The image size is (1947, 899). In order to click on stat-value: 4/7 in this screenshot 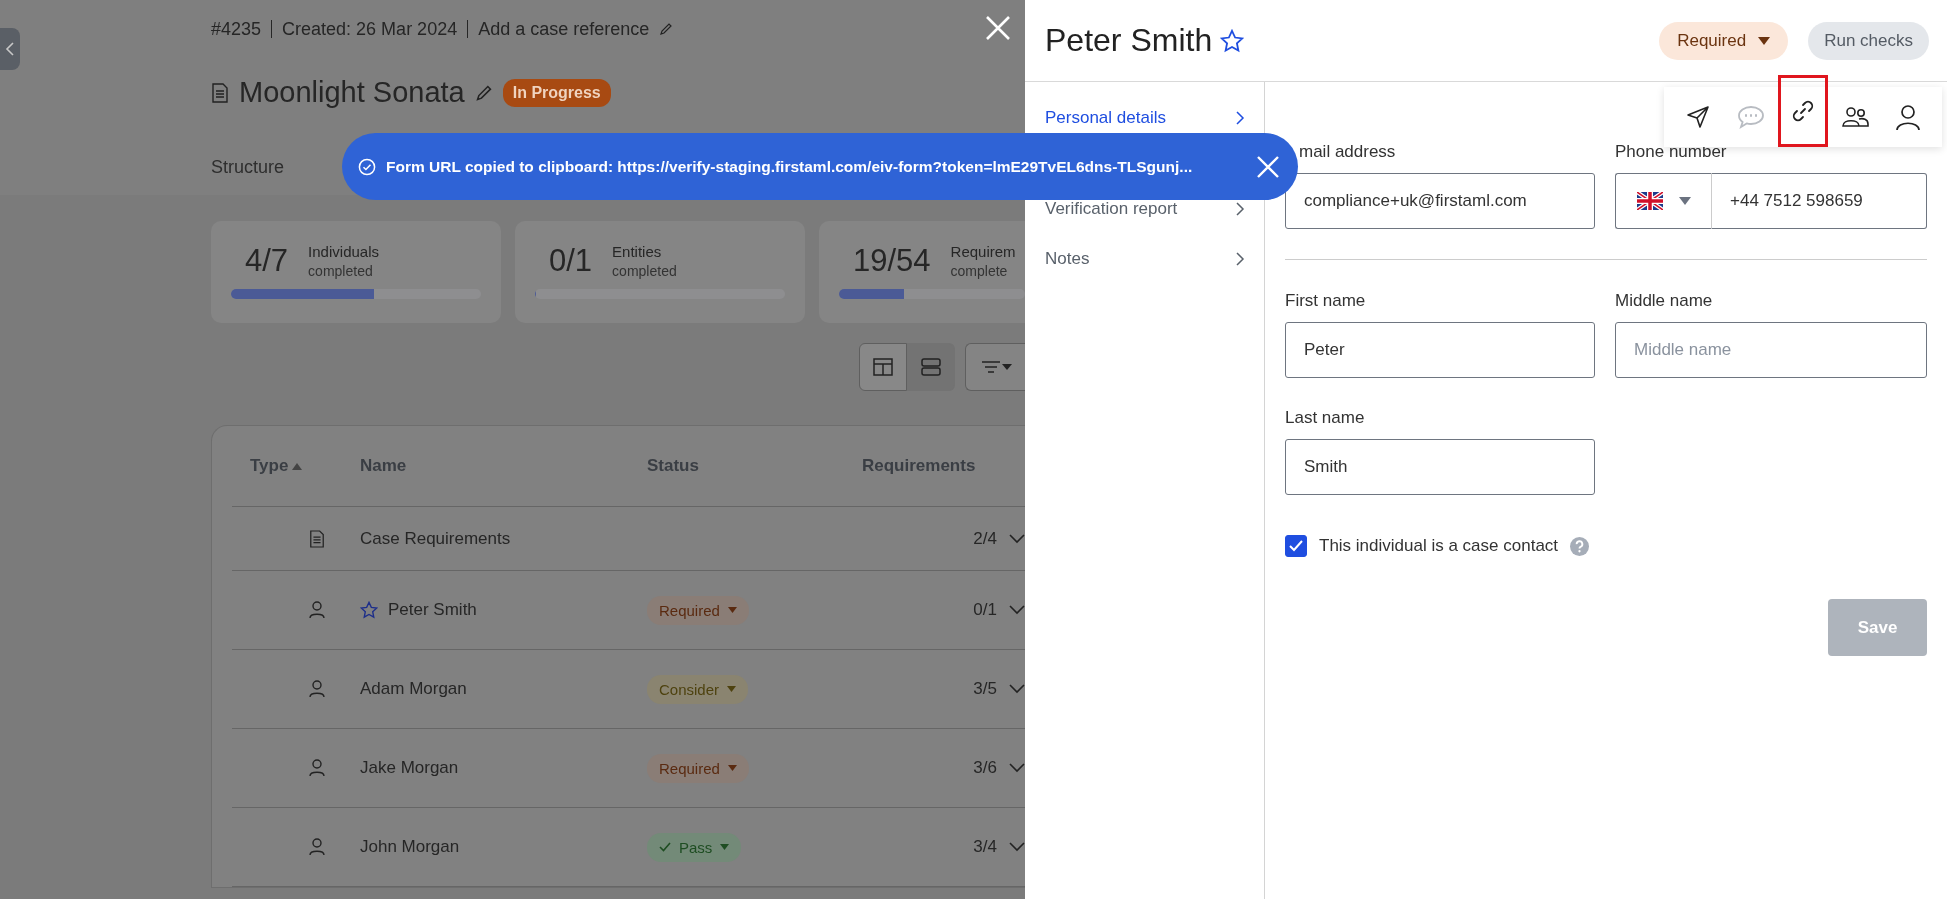, I will do `click(267, 261)`.